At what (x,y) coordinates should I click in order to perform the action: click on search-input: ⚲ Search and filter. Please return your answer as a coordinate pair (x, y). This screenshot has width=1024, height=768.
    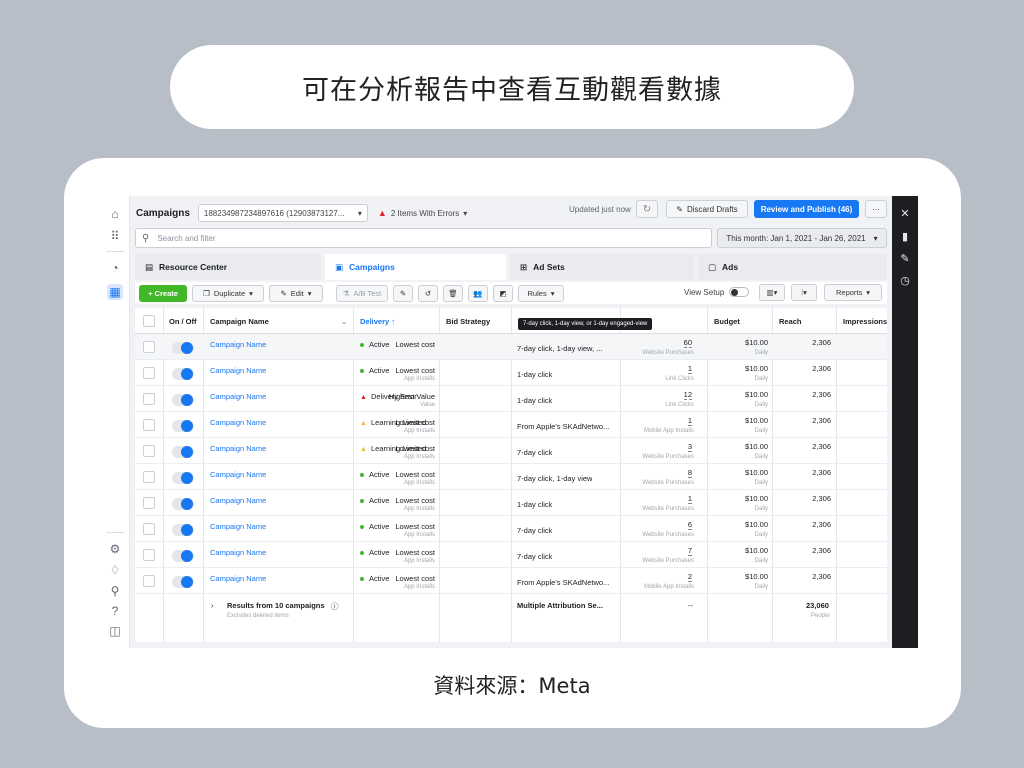
    Looking at the image, I should click on (423, 238).